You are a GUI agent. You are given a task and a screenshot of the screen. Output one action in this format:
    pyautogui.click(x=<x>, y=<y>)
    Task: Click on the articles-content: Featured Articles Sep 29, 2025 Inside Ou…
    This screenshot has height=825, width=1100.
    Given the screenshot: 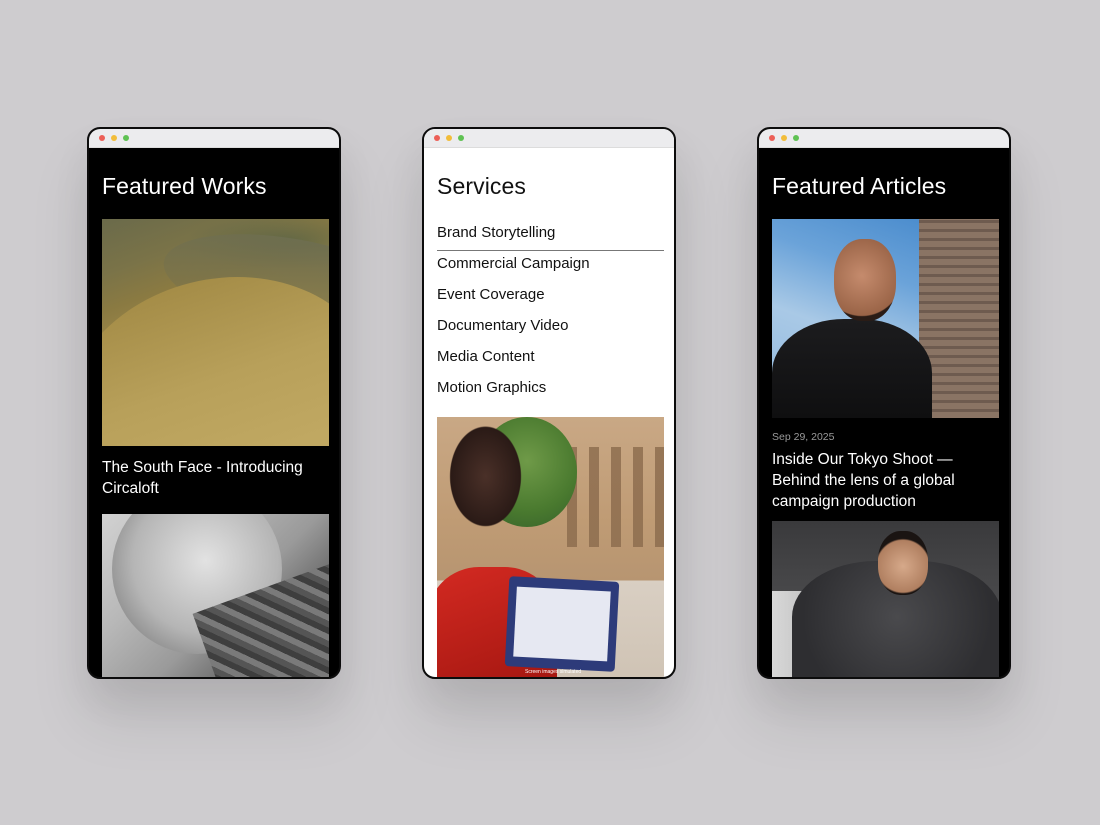 What is the action you would take?
    pyautogui.click(x=884, y=412)
    